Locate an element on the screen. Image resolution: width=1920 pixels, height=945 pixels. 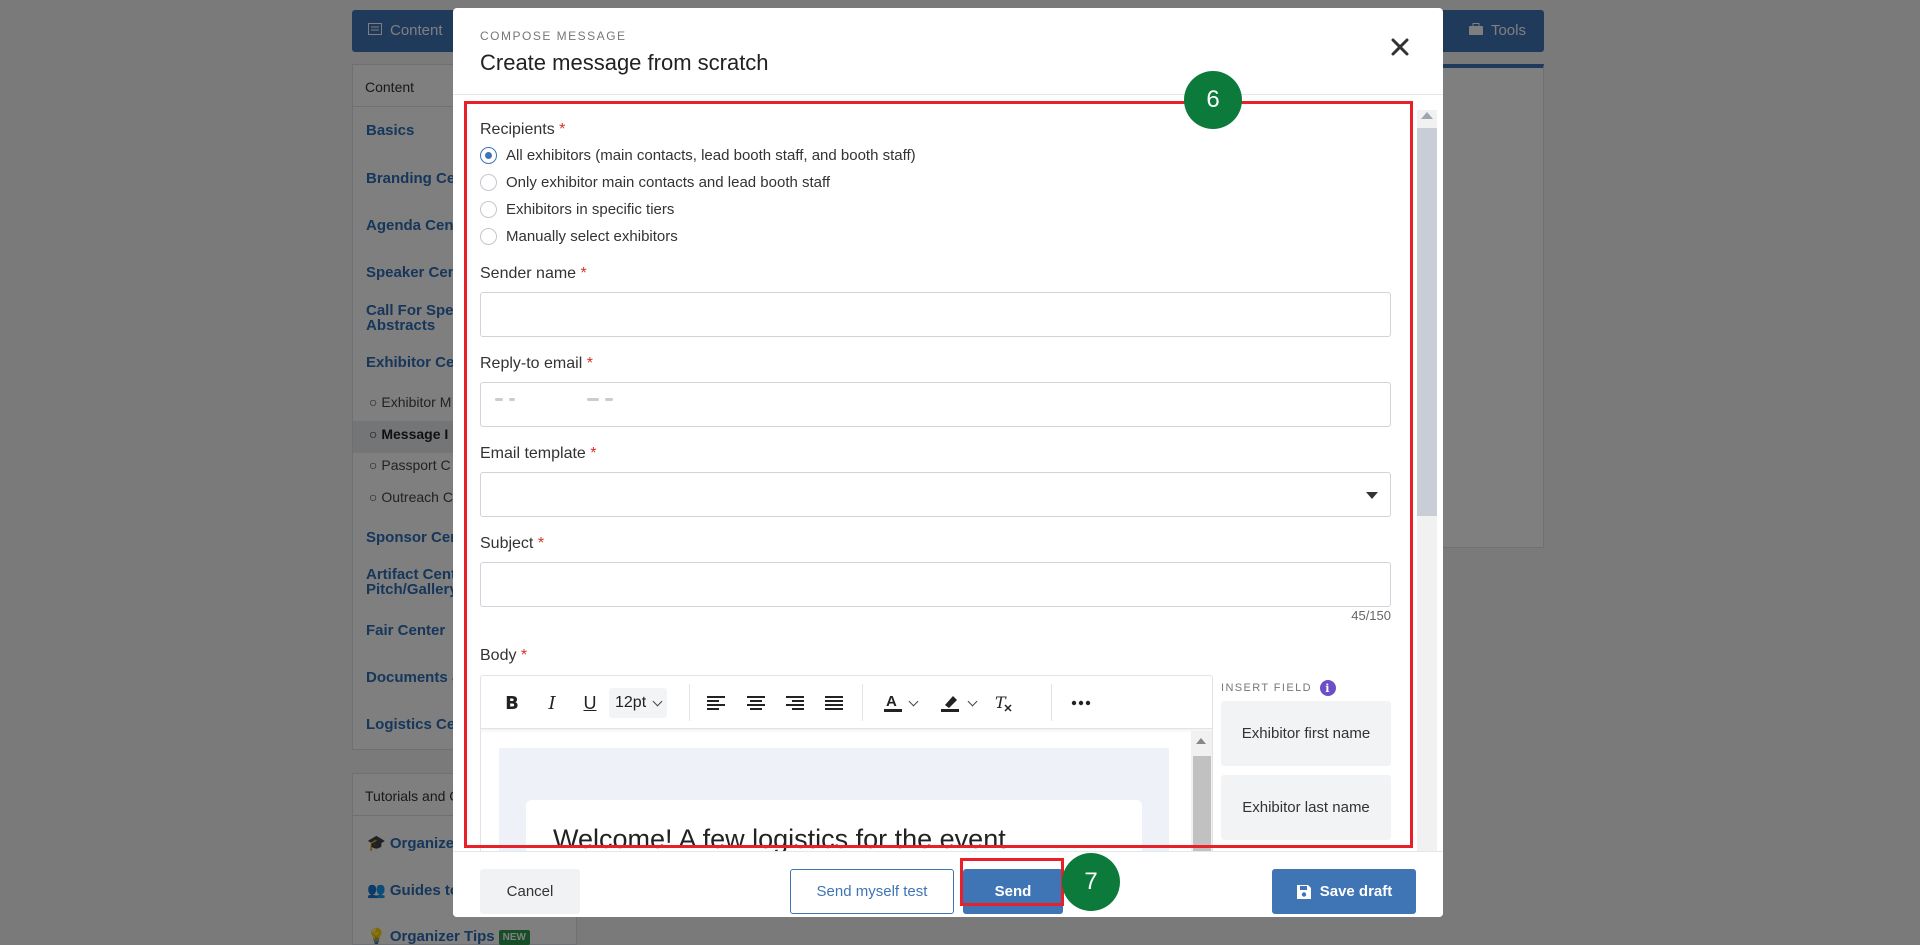
svg-text: T is located at coordinates (1001, 702).